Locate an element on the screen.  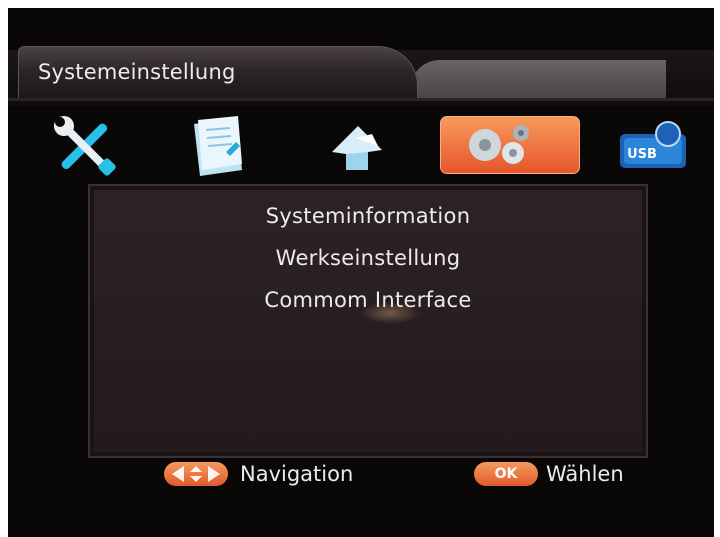
usb-icon: USB is located at coordinates (653, 144).